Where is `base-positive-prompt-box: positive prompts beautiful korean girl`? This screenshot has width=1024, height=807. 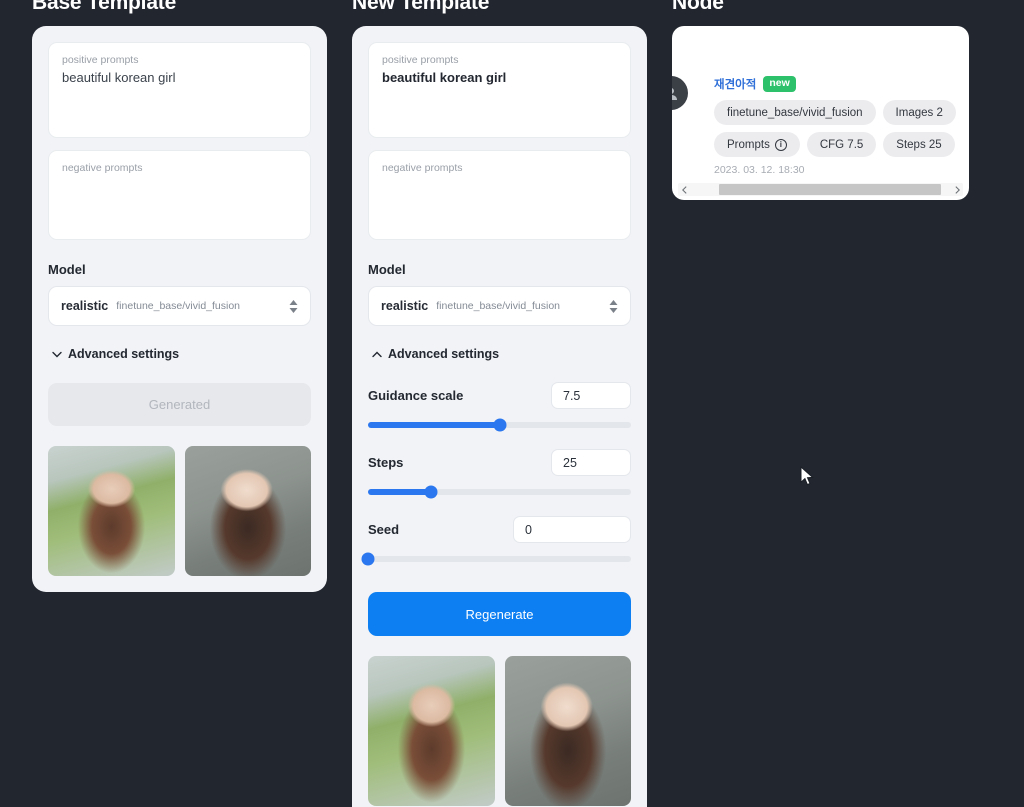
base-positive-prompt-box: positive prompts beautiful korean girl is located at coordinates (179, 90).